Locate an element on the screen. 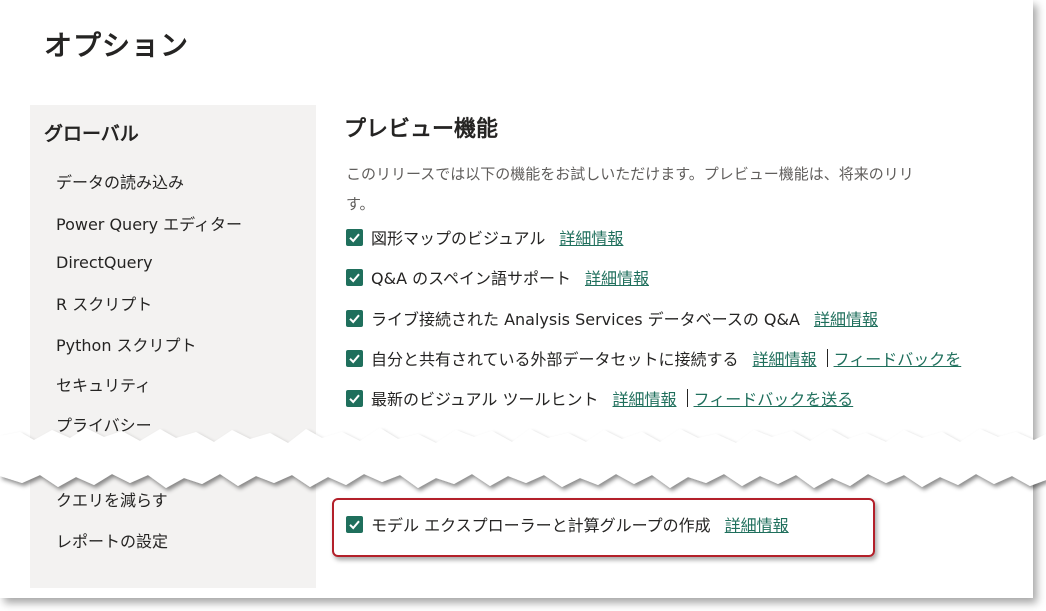 This screenshot has width=1046, height=611. torn-edge-graphic is located at coordinates (523, 458).